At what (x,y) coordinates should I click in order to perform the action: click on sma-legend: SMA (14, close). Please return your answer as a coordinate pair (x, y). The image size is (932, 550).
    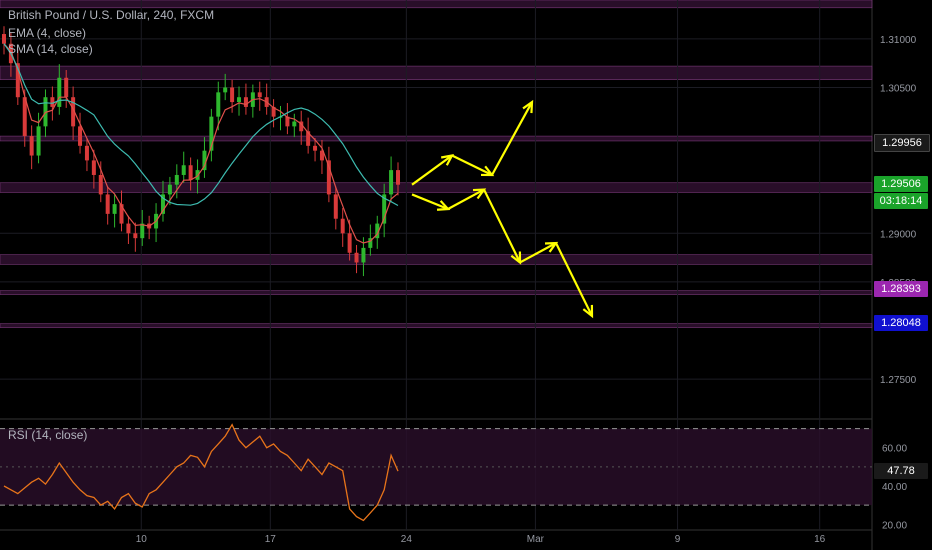
    Looking at the image, I should click on (50, 49).